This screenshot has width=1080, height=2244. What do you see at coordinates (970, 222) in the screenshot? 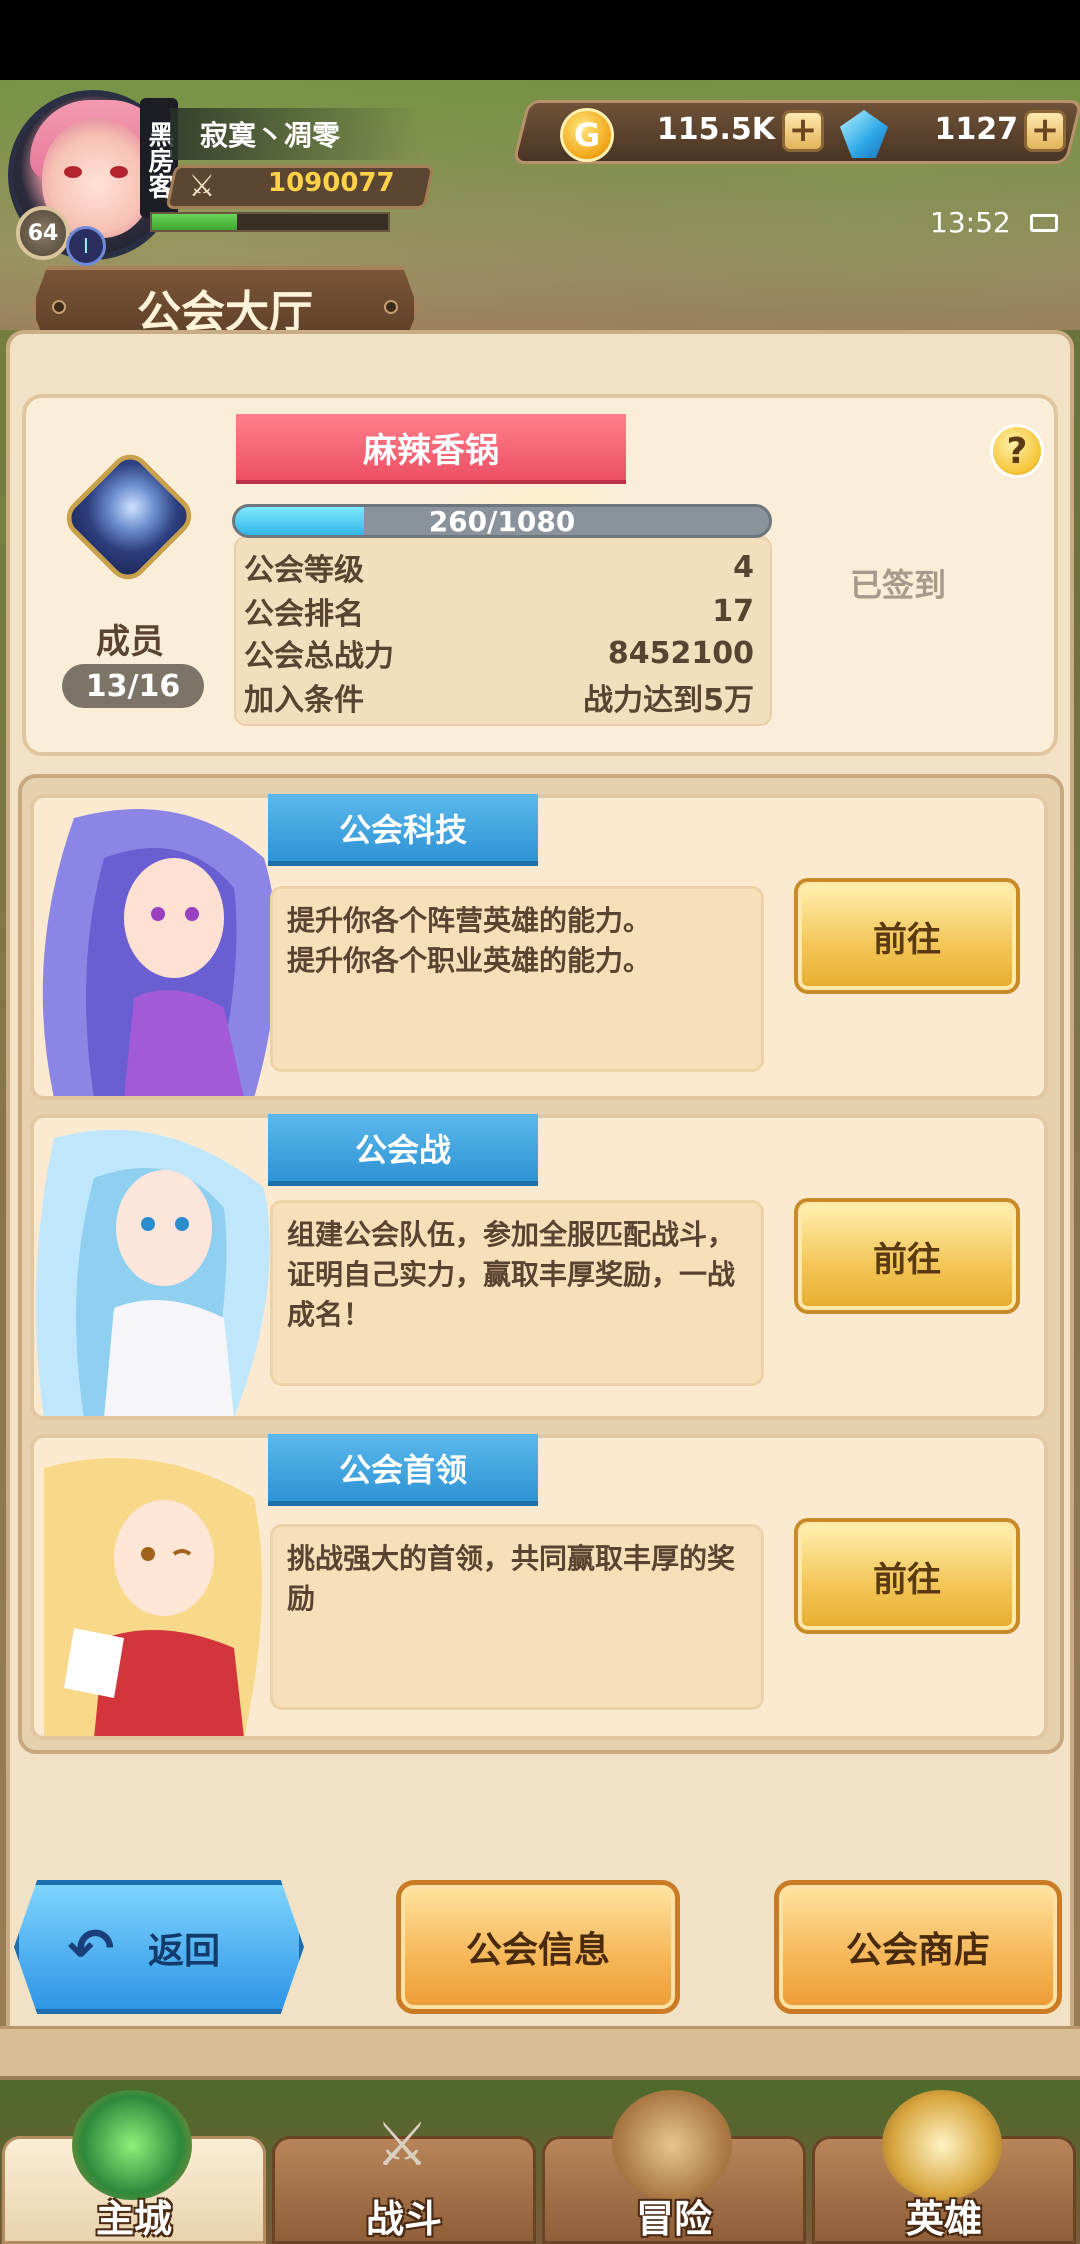
I see `clock: 13:52` at bounding box center [970, 222].